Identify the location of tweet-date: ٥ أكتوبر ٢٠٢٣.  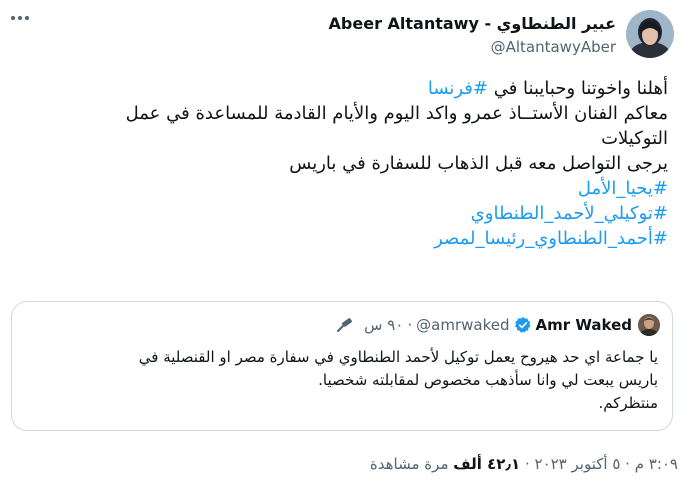
(578, 464).